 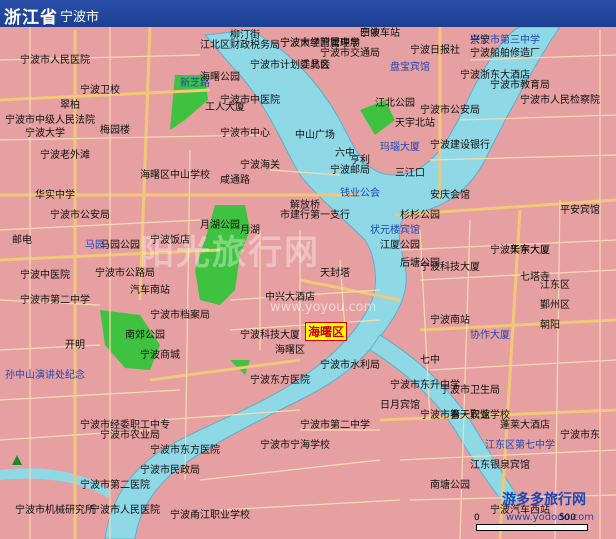 What do you see at coordinates (477, 518) in the screenshot?
I see `scale-zero: 0` at bounding box center [477, 518].